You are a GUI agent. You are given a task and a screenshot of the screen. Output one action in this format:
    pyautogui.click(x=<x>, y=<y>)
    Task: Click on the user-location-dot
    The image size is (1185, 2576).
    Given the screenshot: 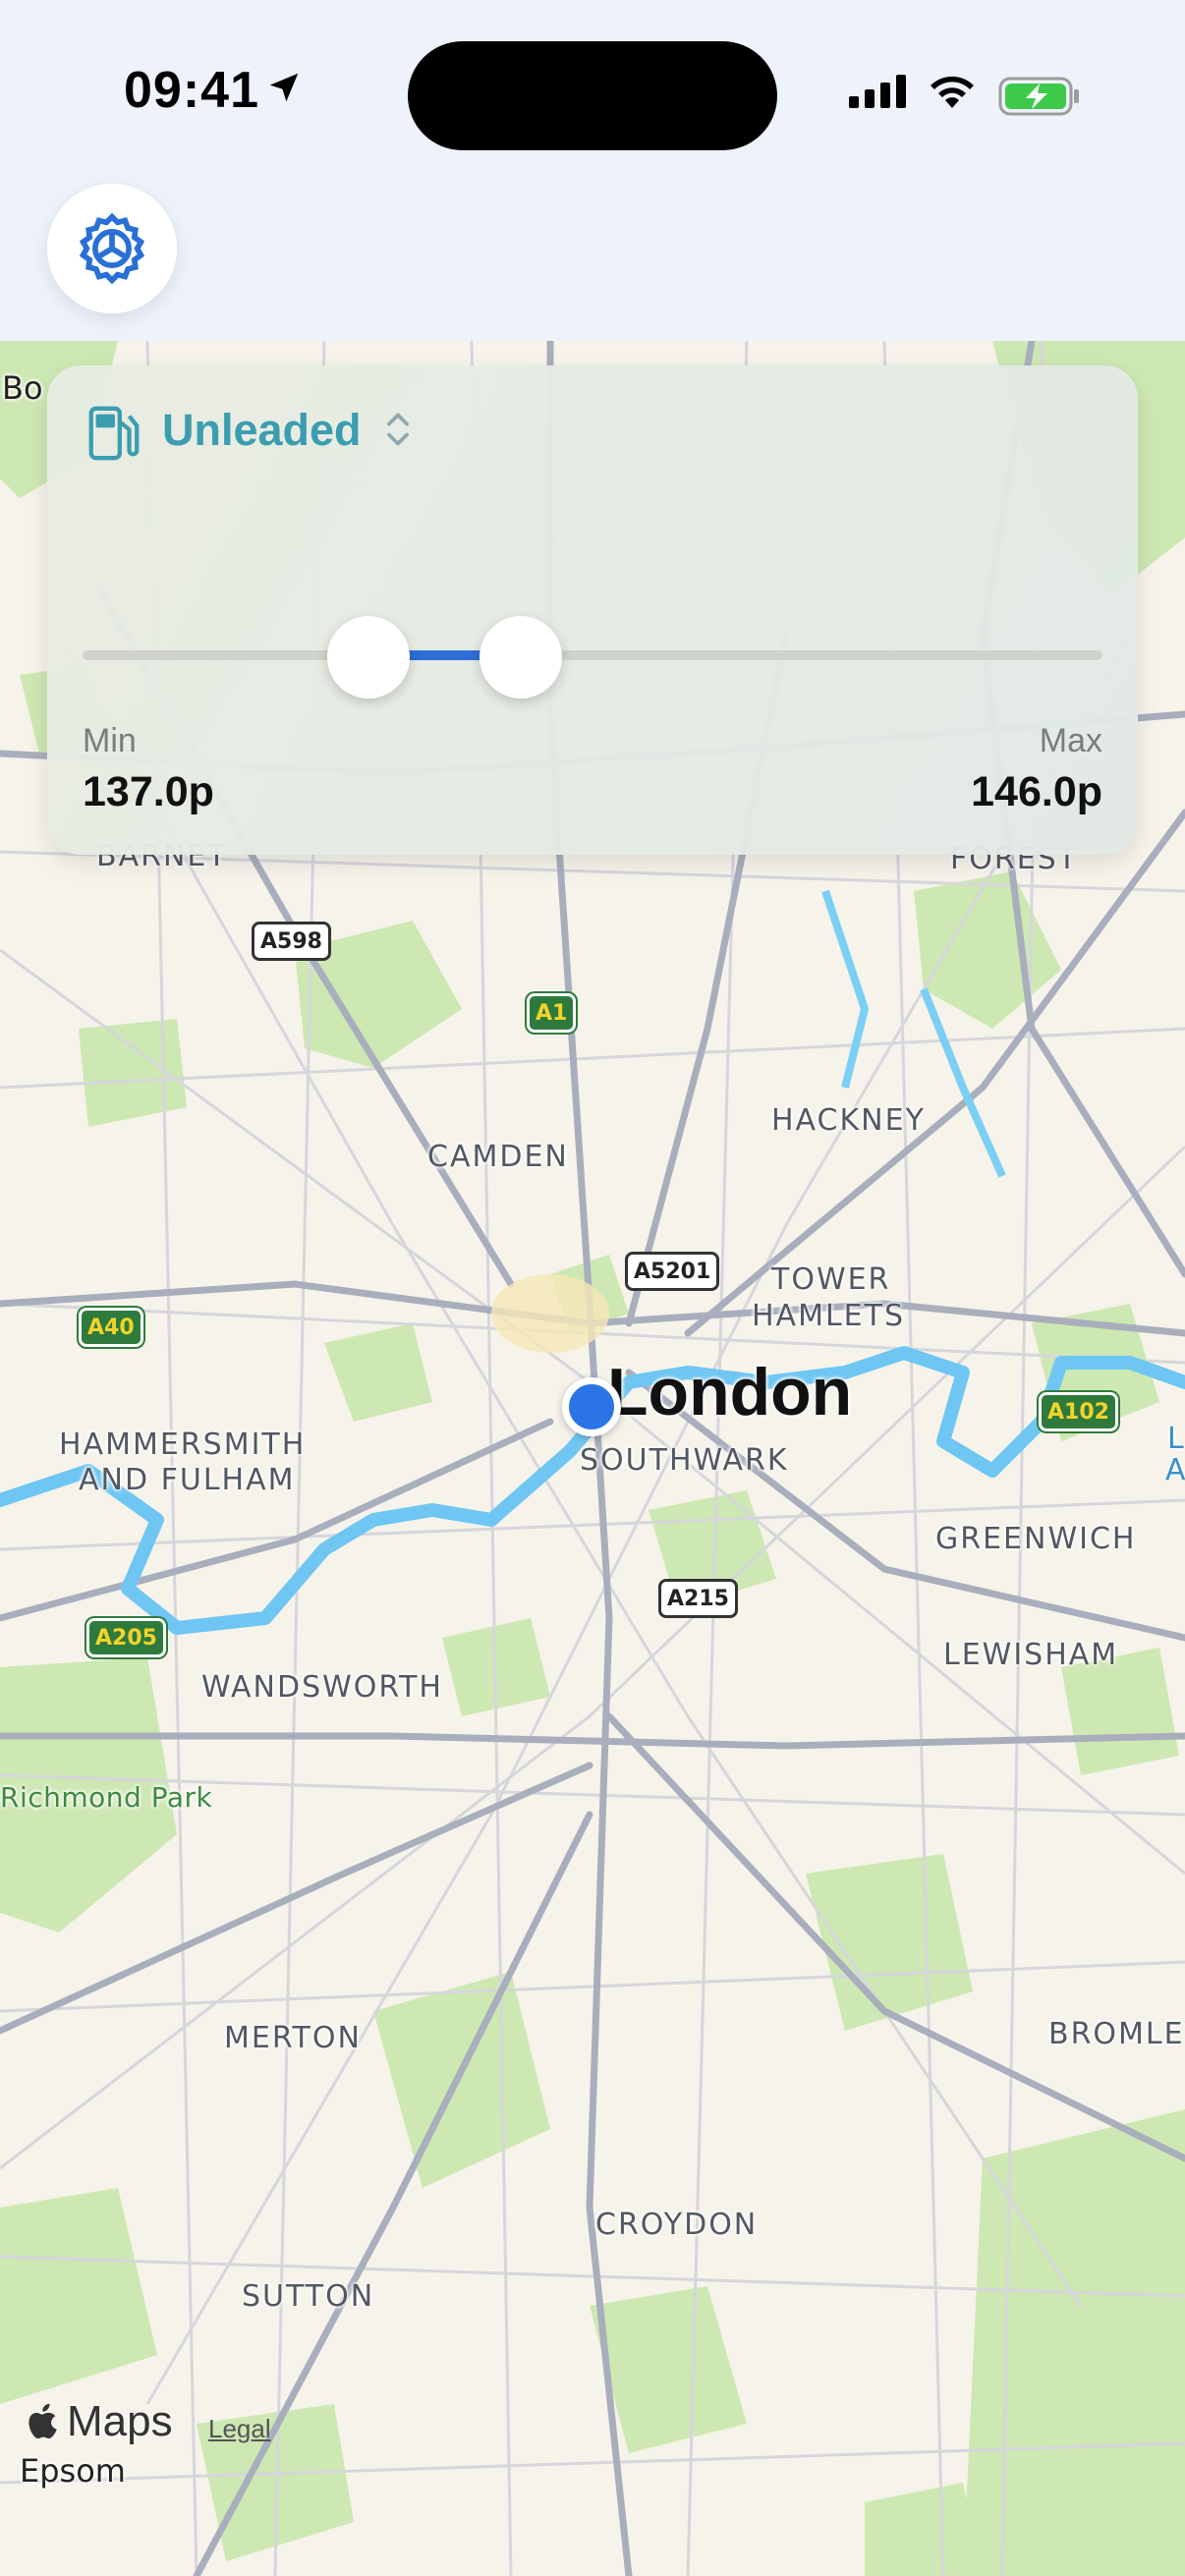 What is the action you would take?
    pyautogui.click(x=592, y=1406)
    